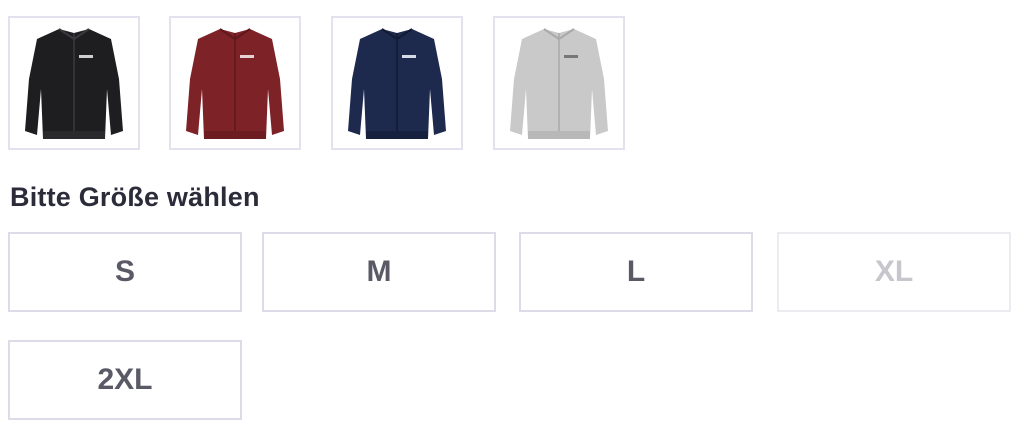 This screenshot has height=433, width=1024. I want to click on jacket-grey-image, so click(559, 83).